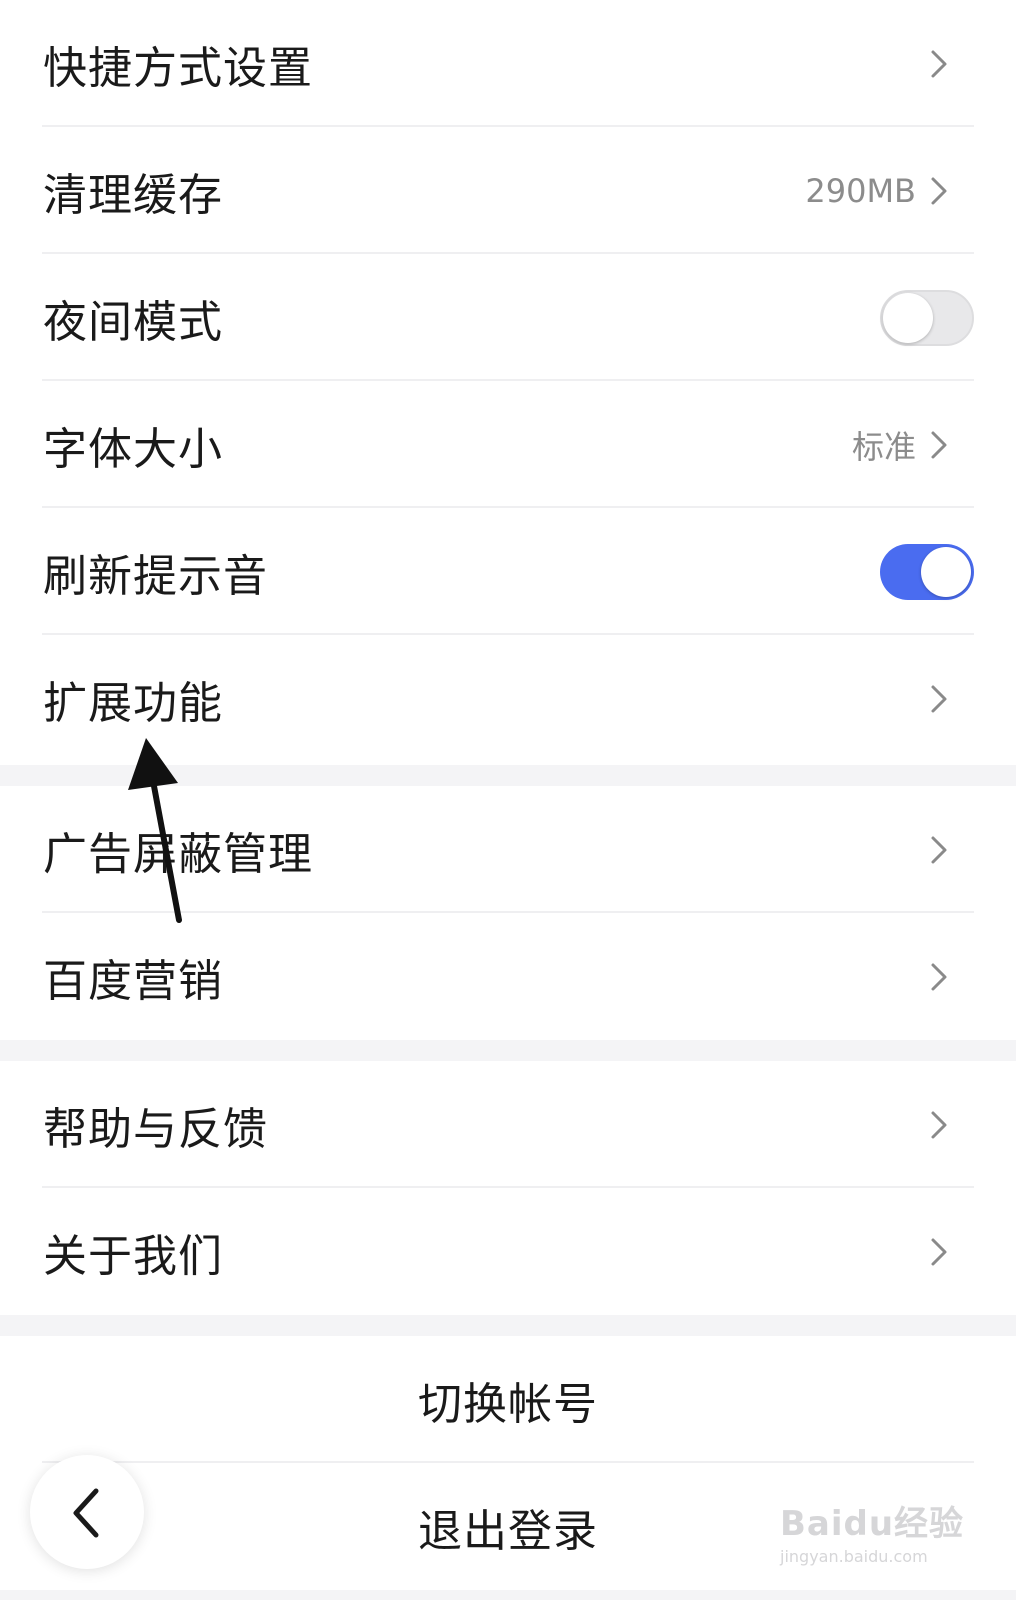 This screenshot has height=1600, width=1016. Describe the element at coordinates (508, 190) in the screenshot. I see `settings-row-clear-cache: 清理缓存 290MB` at that location.